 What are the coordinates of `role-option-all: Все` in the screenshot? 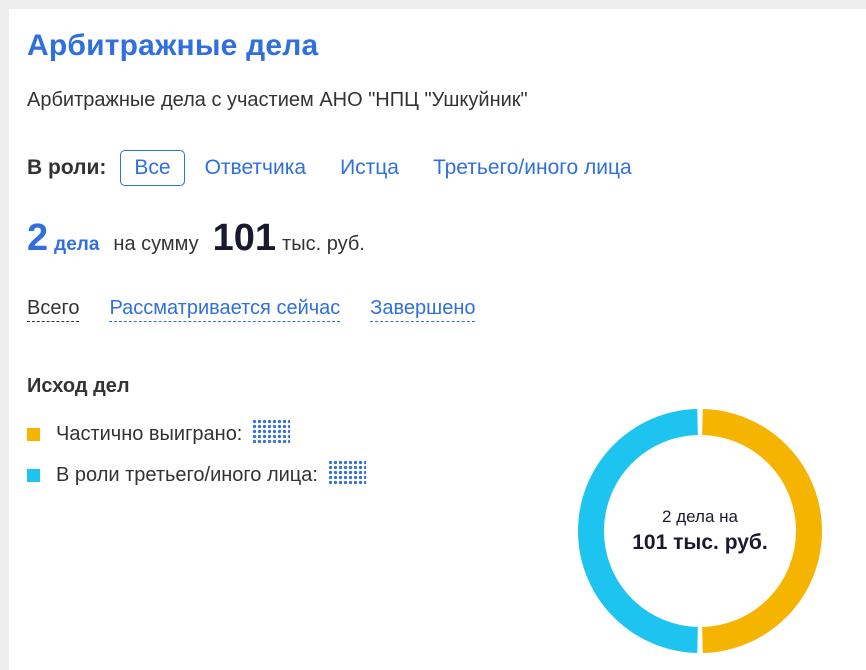 It's located at (152, 168).